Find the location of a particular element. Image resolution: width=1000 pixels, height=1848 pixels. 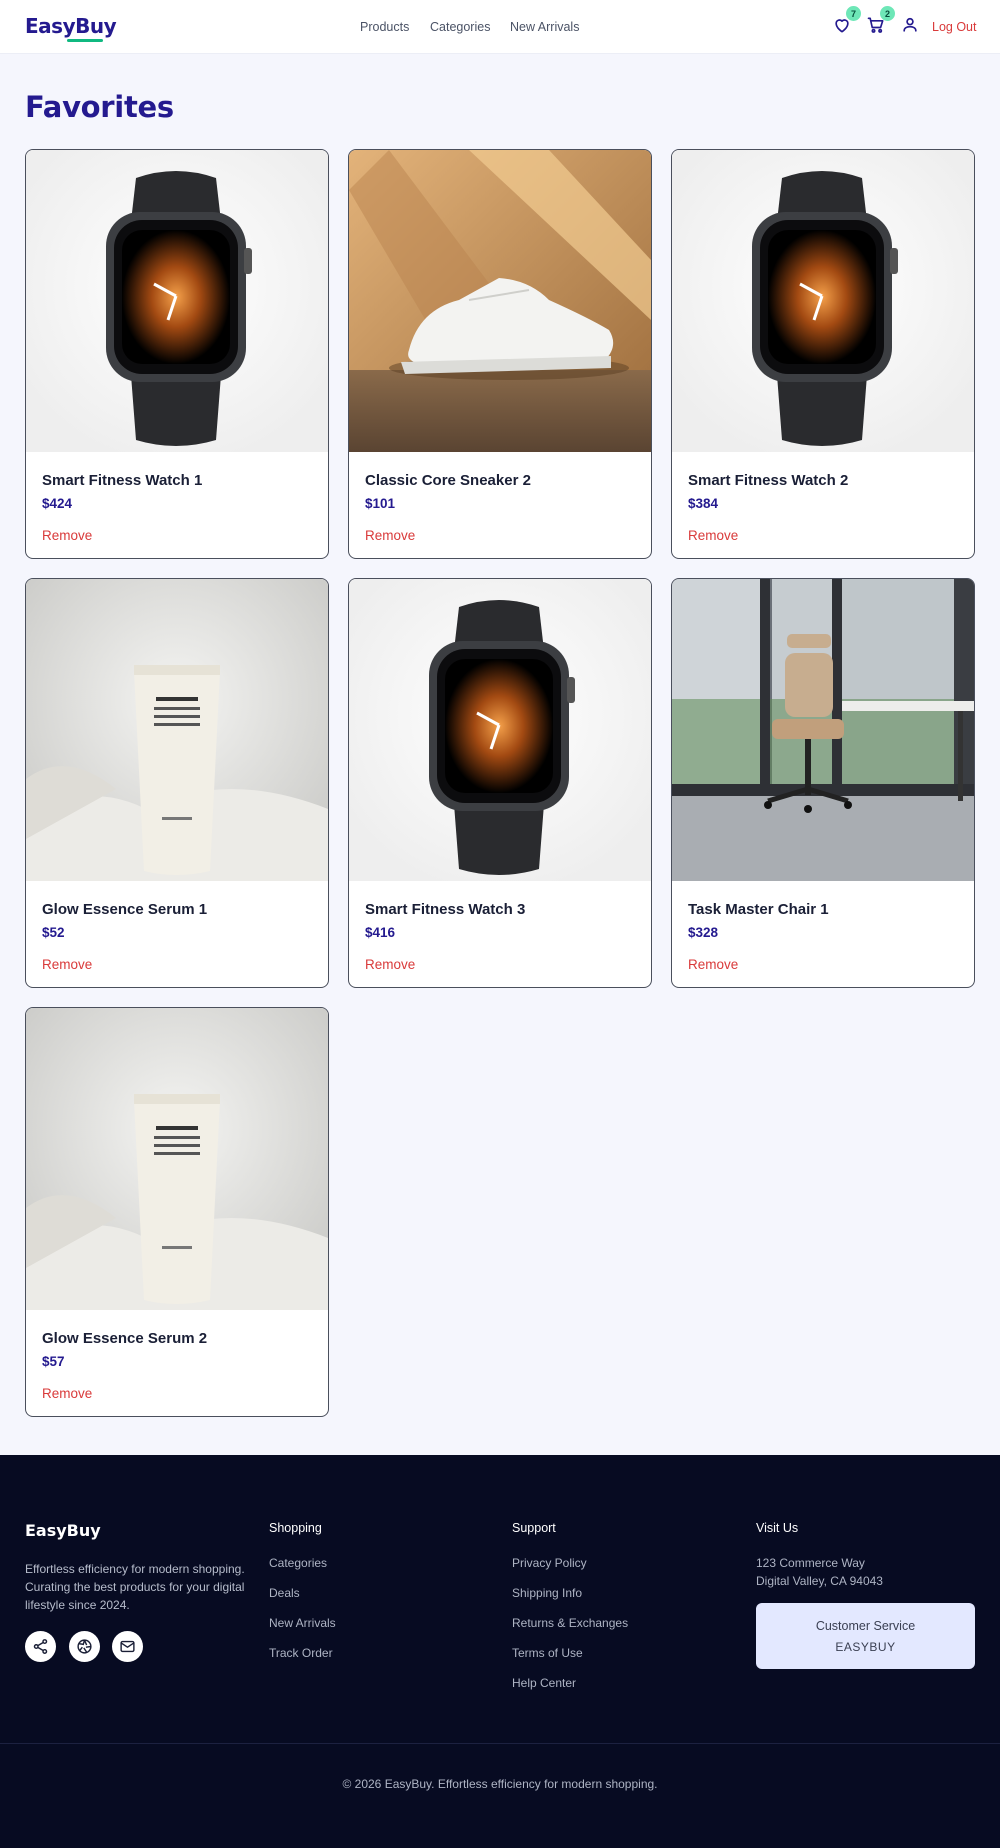

favorite-card: Classic Core Sneaker 2 $101 Remove is located at coordinates (500, 354).